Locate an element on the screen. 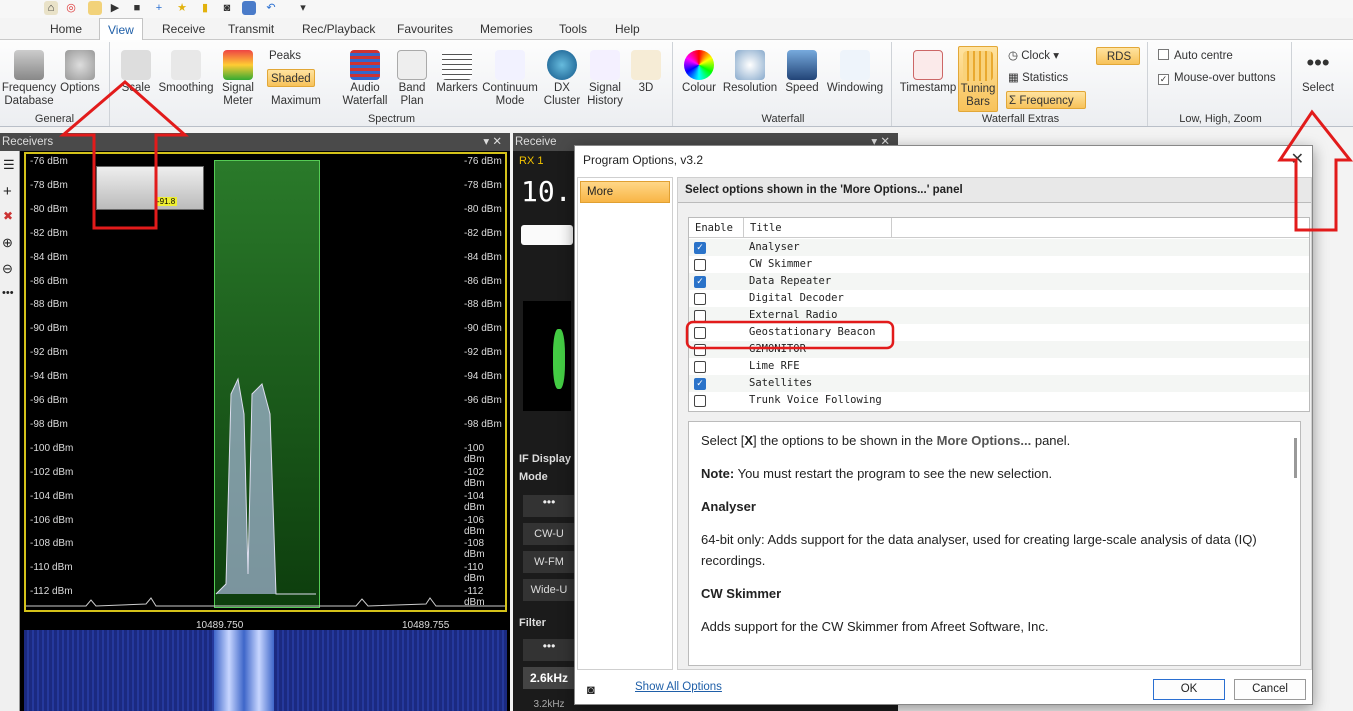  peaks-button: Peaks is located at coordinates (284, 56).